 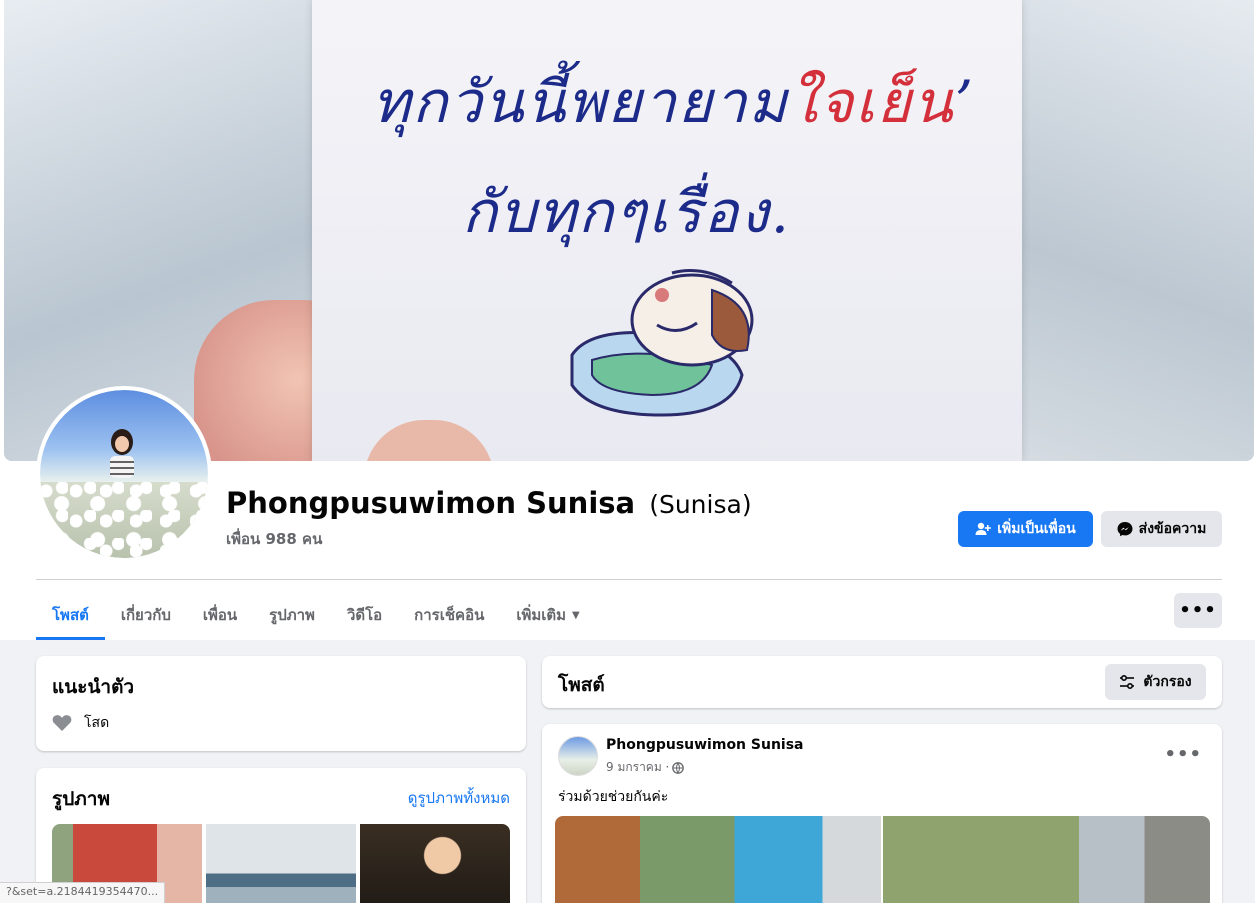 I want to click on filter-label: ตัวกรอง, so click(x=1167, y=682).